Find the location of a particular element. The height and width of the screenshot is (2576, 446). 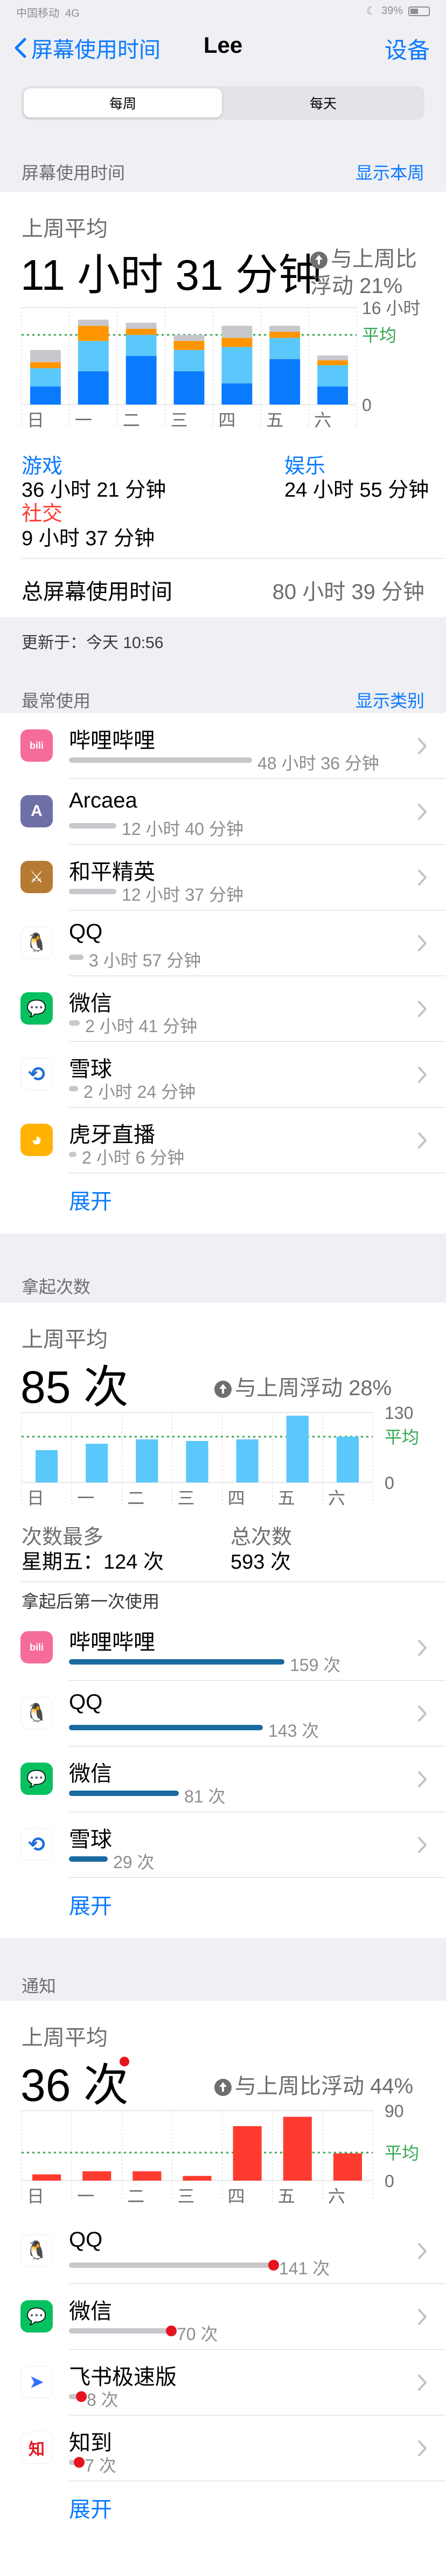

app-row: A Arcaea 12 小时 40 分钟 is located at coordinates (223, 812).